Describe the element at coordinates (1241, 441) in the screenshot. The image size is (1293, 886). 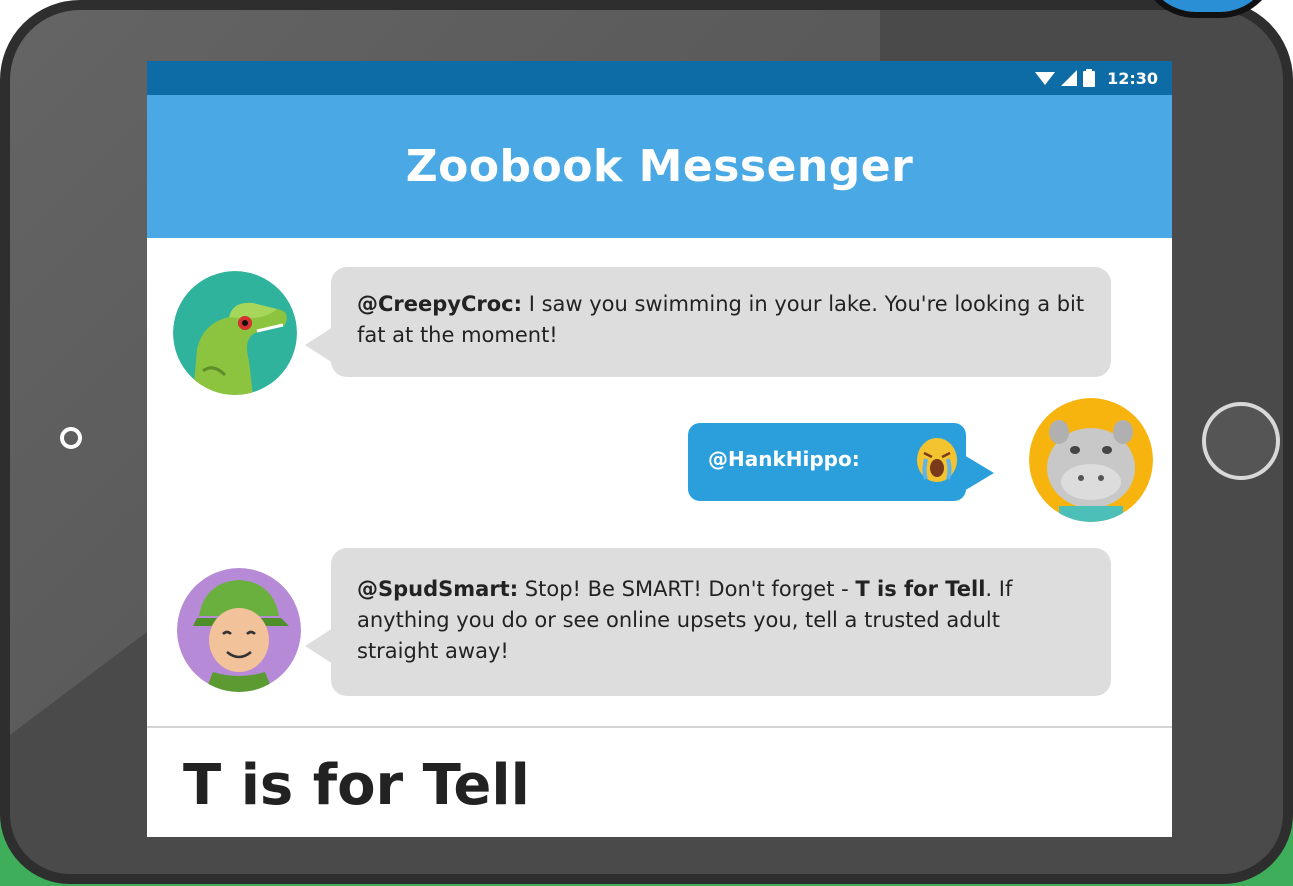
I see `home-button` at that location.